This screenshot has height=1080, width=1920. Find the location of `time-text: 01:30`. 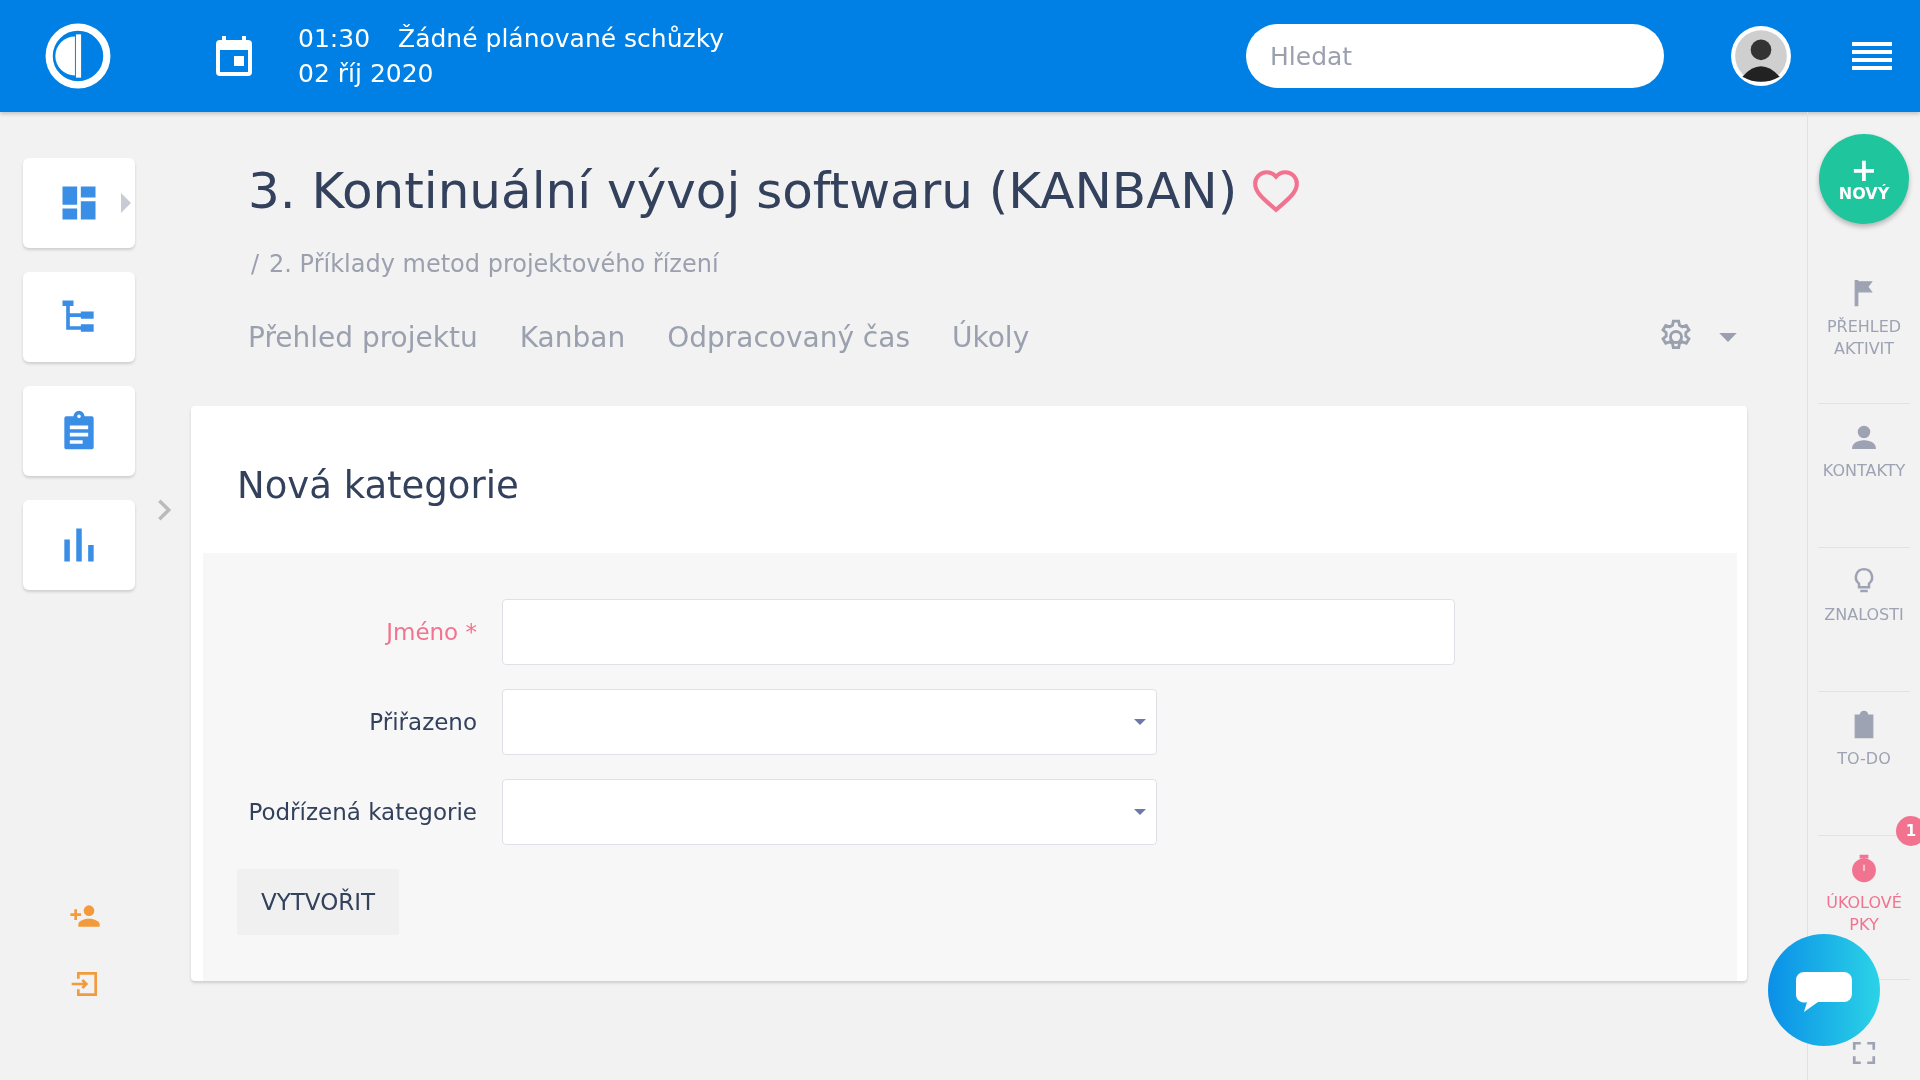

time-text: 01:30 is located at coordinates (334, 39).